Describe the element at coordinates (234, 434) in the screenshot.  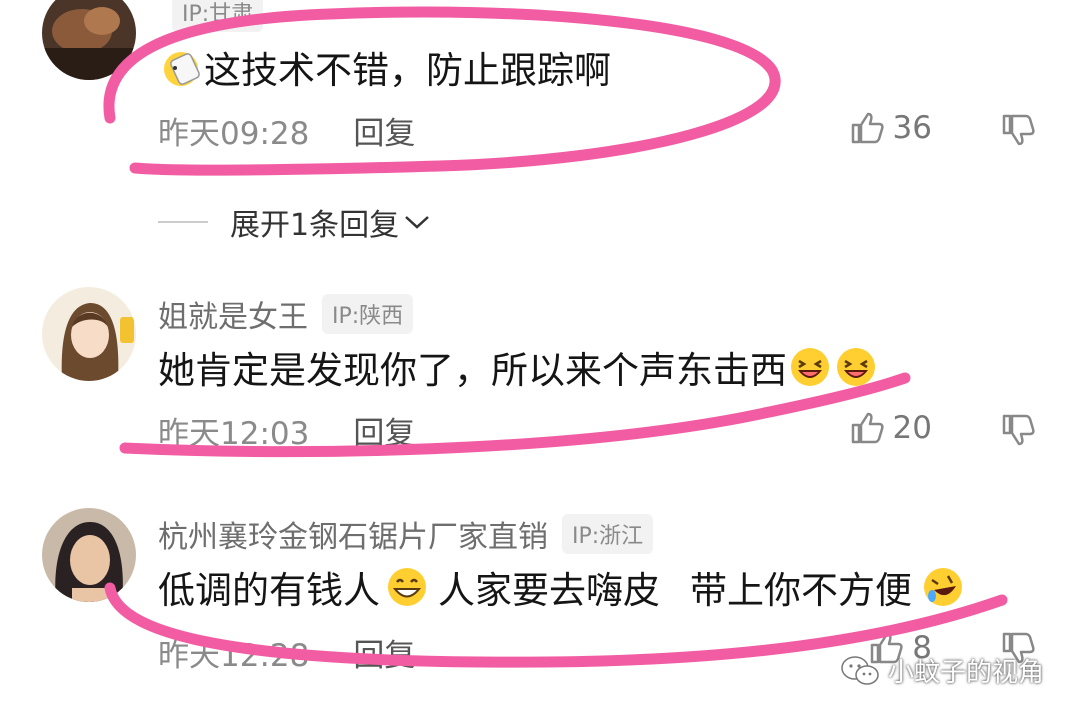
I see `comment-time: 昨天12:03` at that location.